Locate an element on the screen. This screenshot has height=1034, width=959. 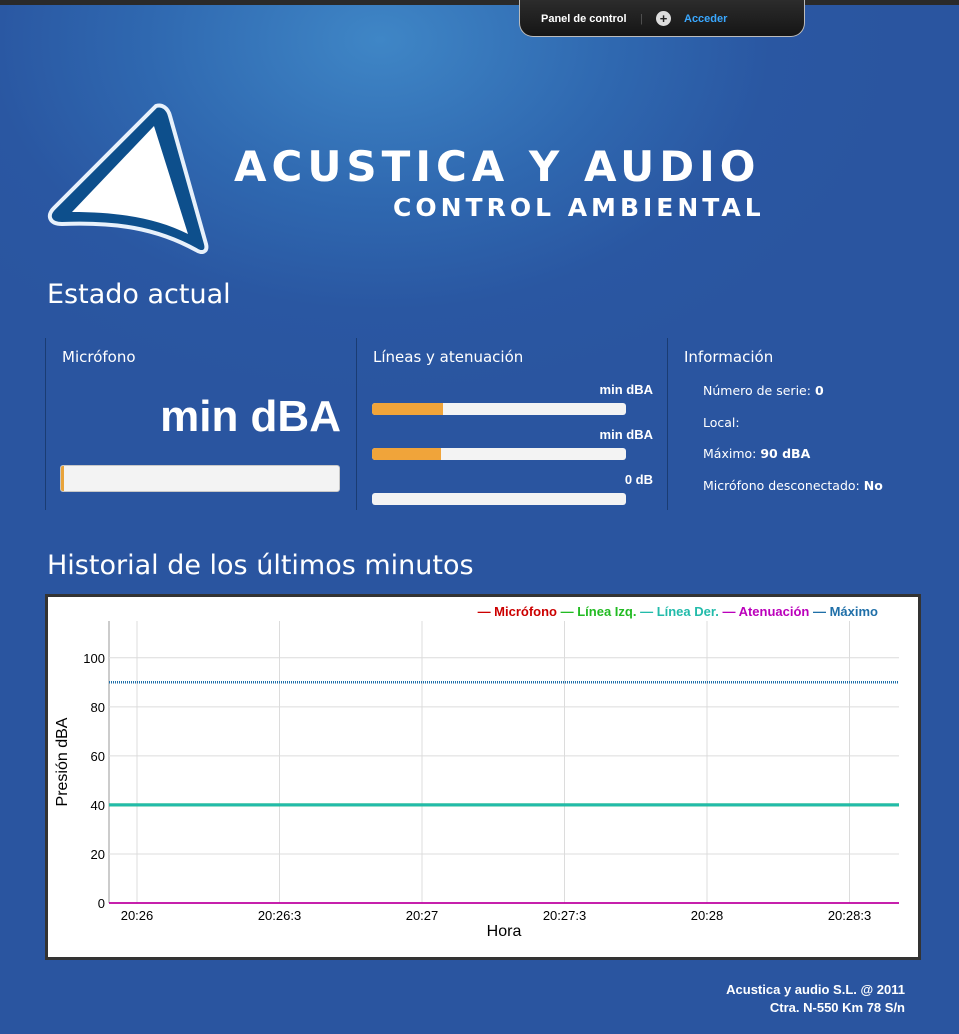
brand-subtitle: CONTROL AMBIENTAL is located at coordinates (579, 207).